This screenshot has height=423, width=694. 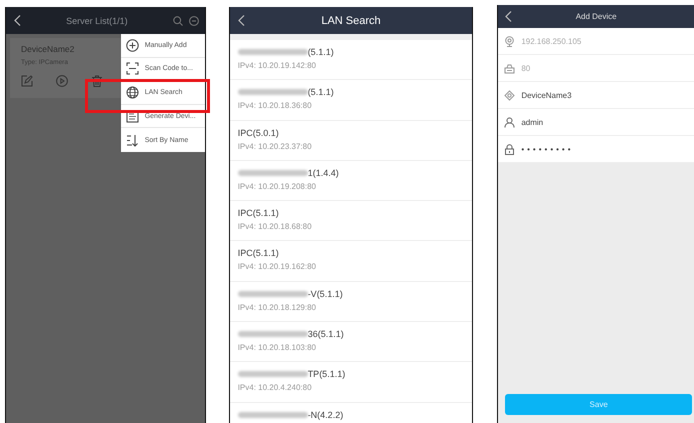 What do you see at coordinates (97, 81) in the screenshot?
I see `trash-icon` at bounding box center [97, 81].